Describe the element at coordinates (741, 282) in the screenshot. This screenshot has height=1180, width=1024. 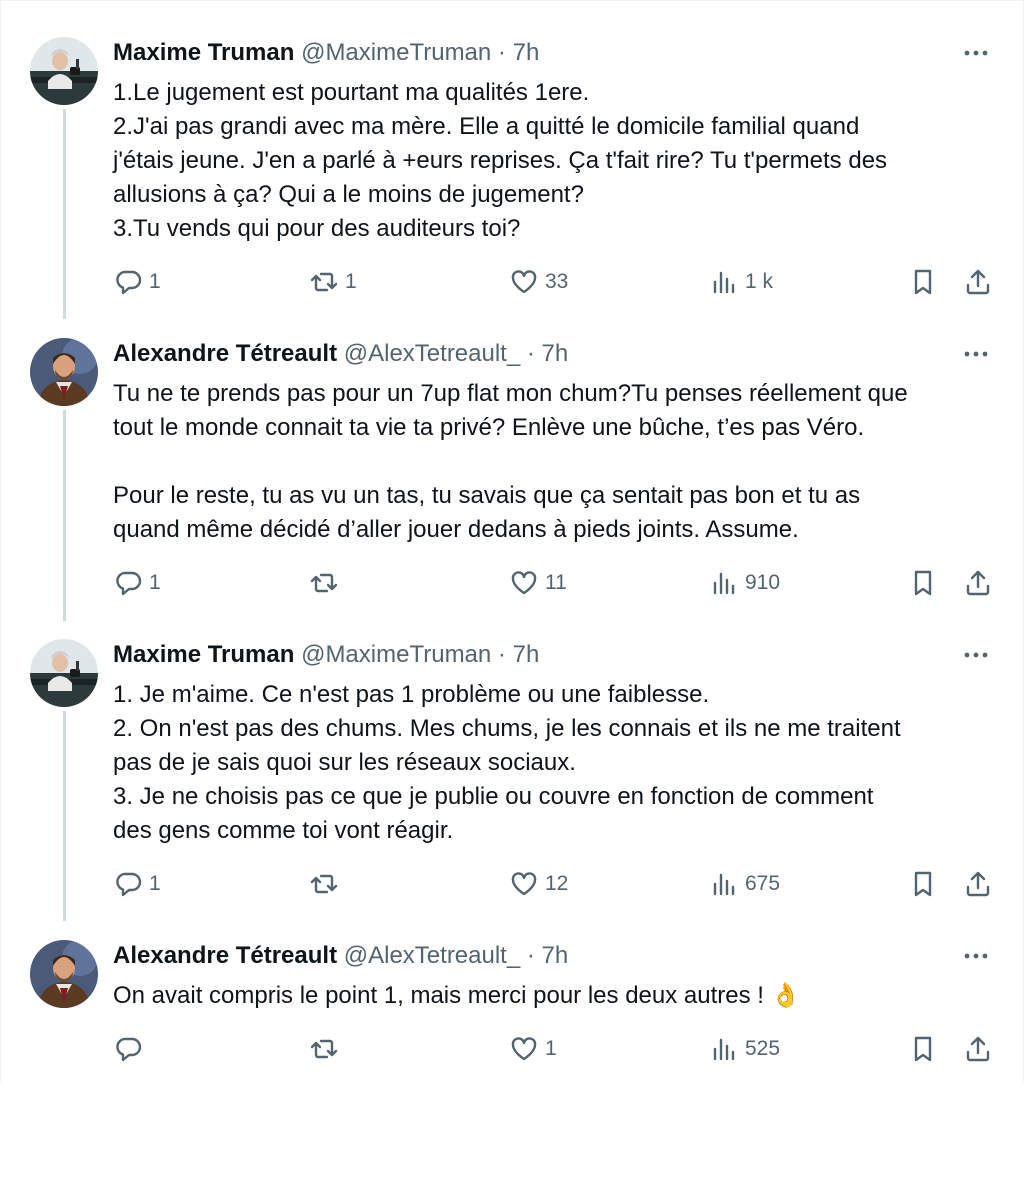
I see `views-button: 1 k` at that location.